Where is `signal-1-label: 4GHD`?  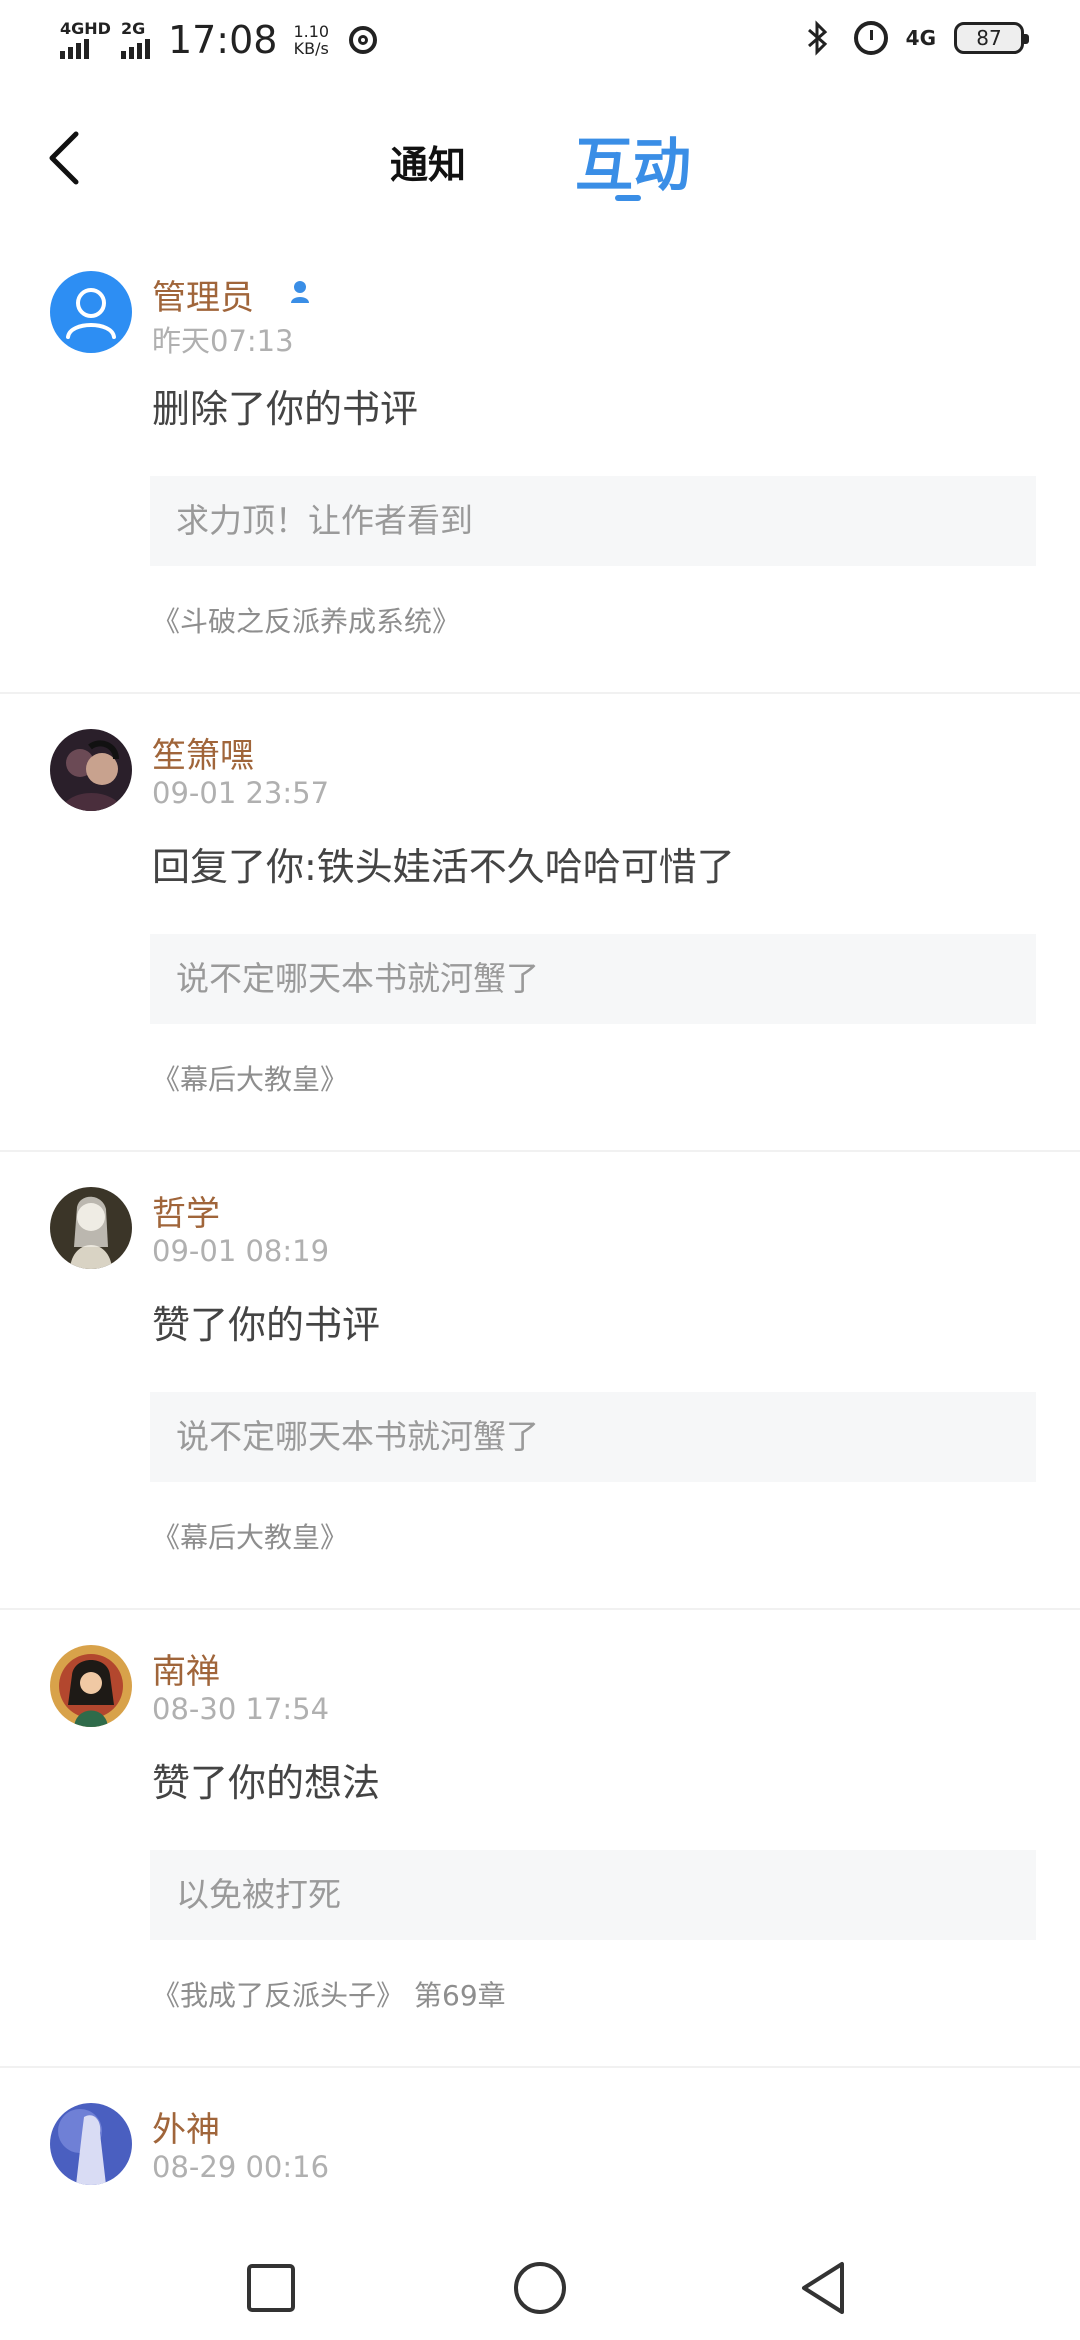
signal-1-label: 4GHD is located at coordinates (85, 28).